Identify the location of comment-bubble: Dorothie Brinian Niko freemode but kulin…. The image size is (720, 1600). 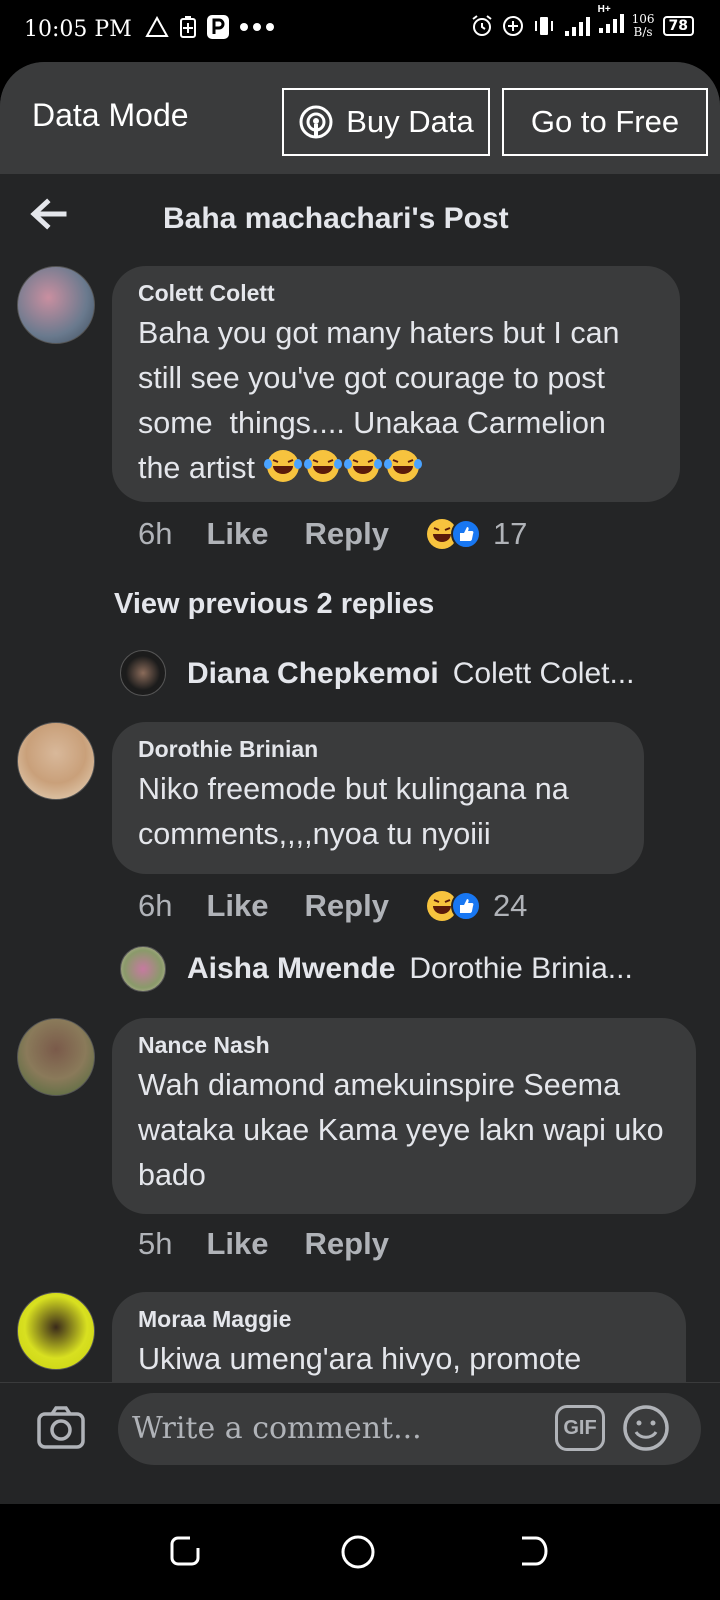
(378, 798).